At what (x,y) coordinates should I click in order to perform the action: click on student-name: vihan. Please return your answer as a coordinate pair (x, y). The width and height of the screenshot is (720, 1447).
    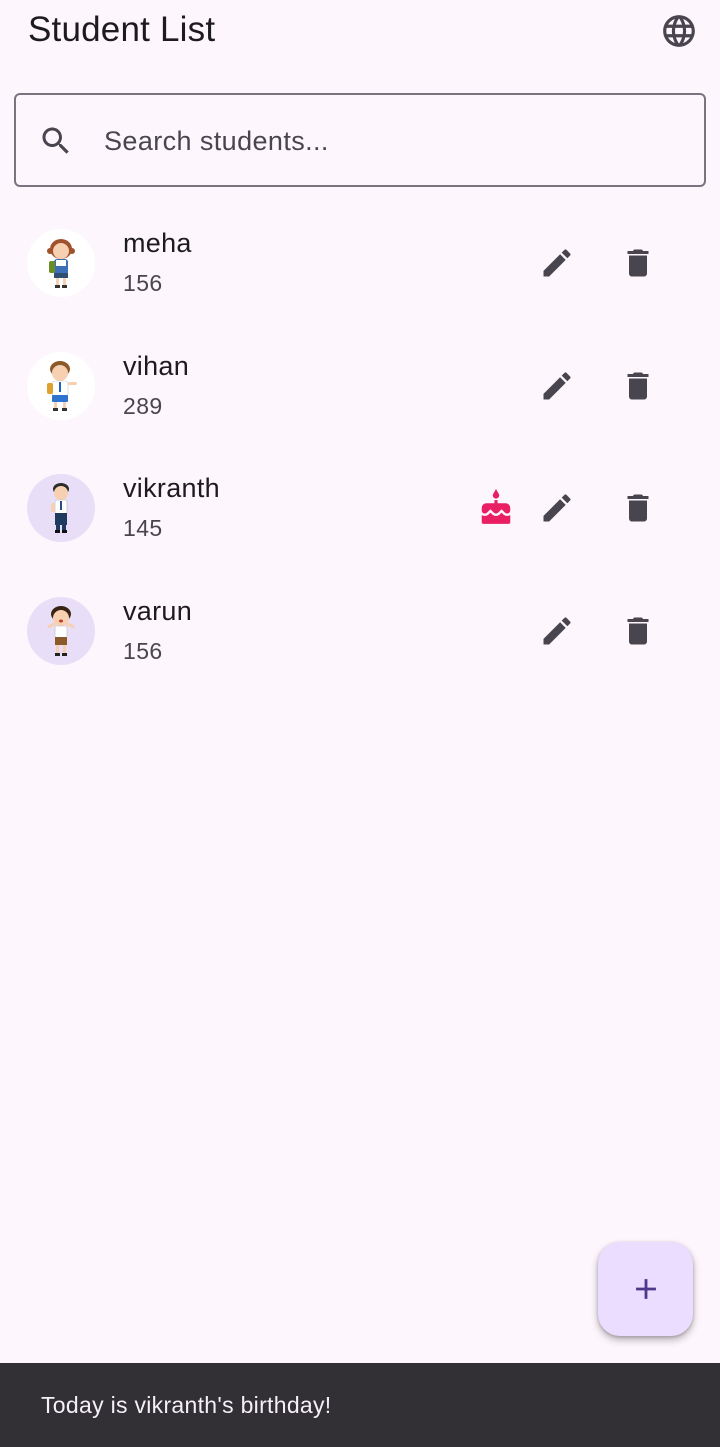
    Looking at the image, I should click on (156, 365).